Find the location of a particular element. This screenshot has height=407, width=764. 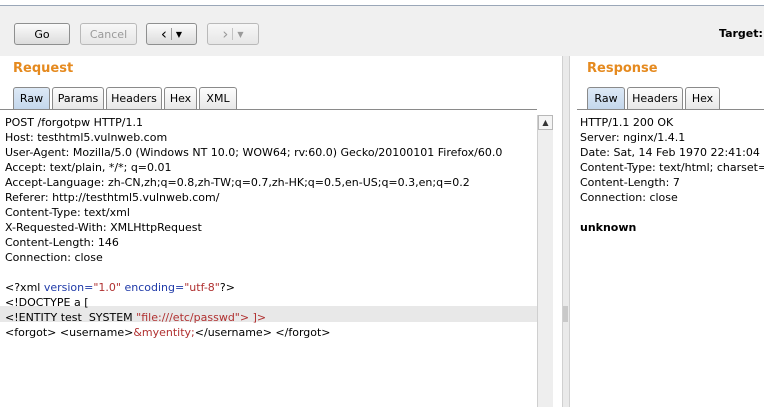

tab-response-headers: Headers is located at coordinates (655, 98).